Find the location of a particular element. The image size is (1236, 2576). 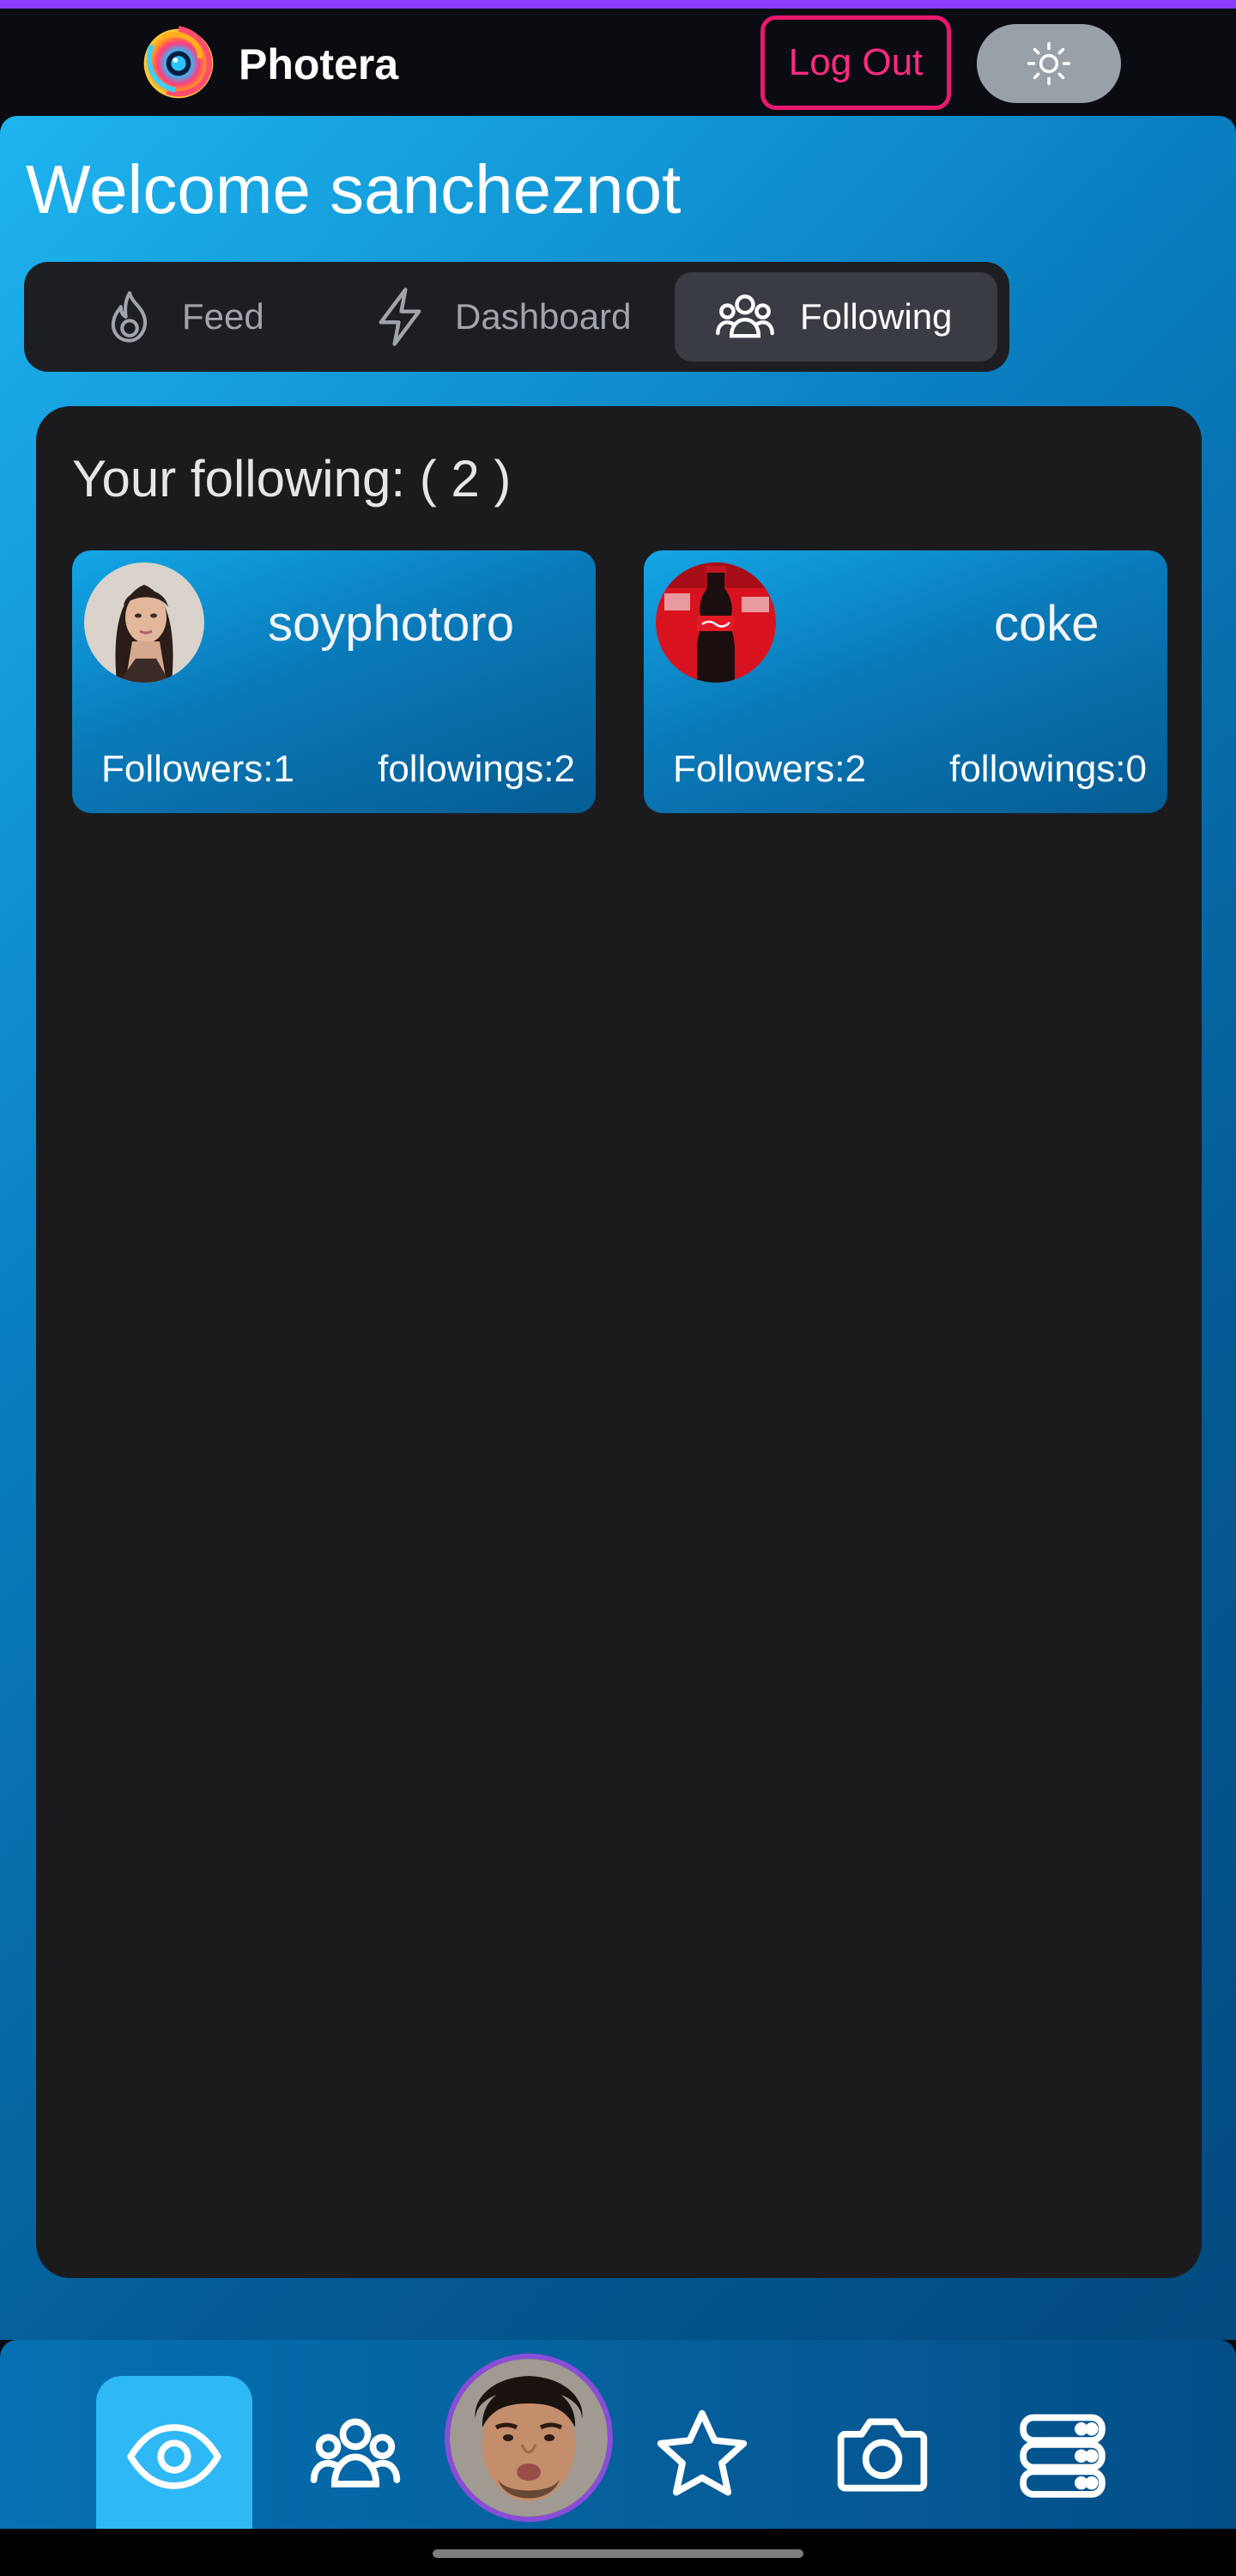

coca-cola-bottle-avatar is located at coordinates (716, 622).